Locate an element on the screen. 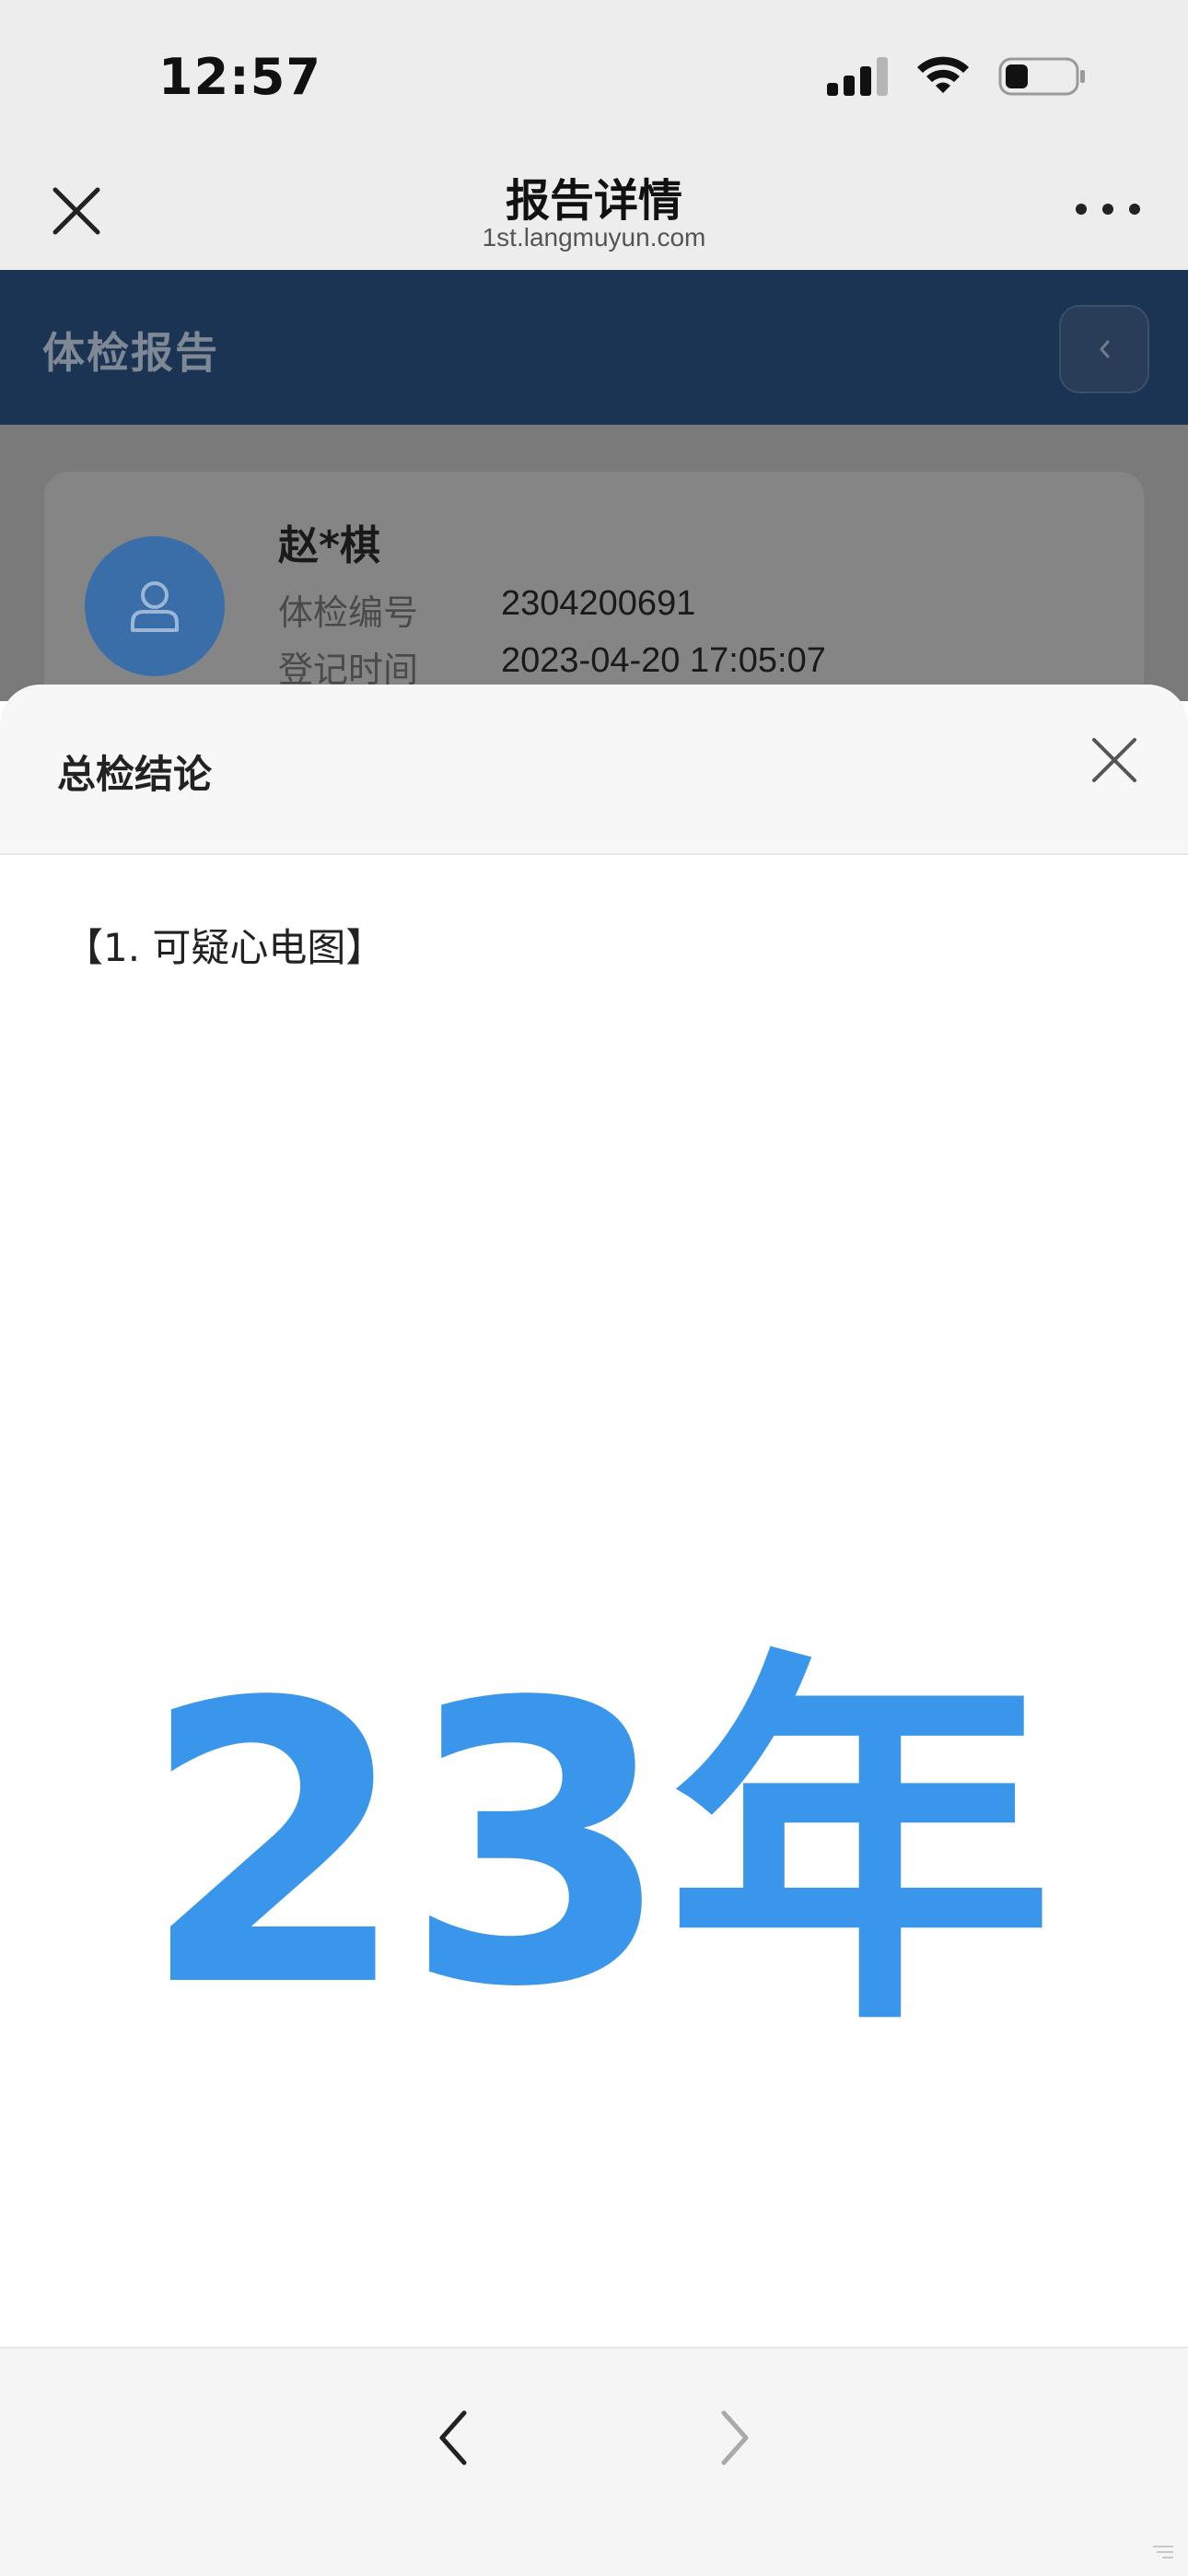 The height and width of the screenshot is (2576, 1188). back-icon is located at coordinates (1105, 349).